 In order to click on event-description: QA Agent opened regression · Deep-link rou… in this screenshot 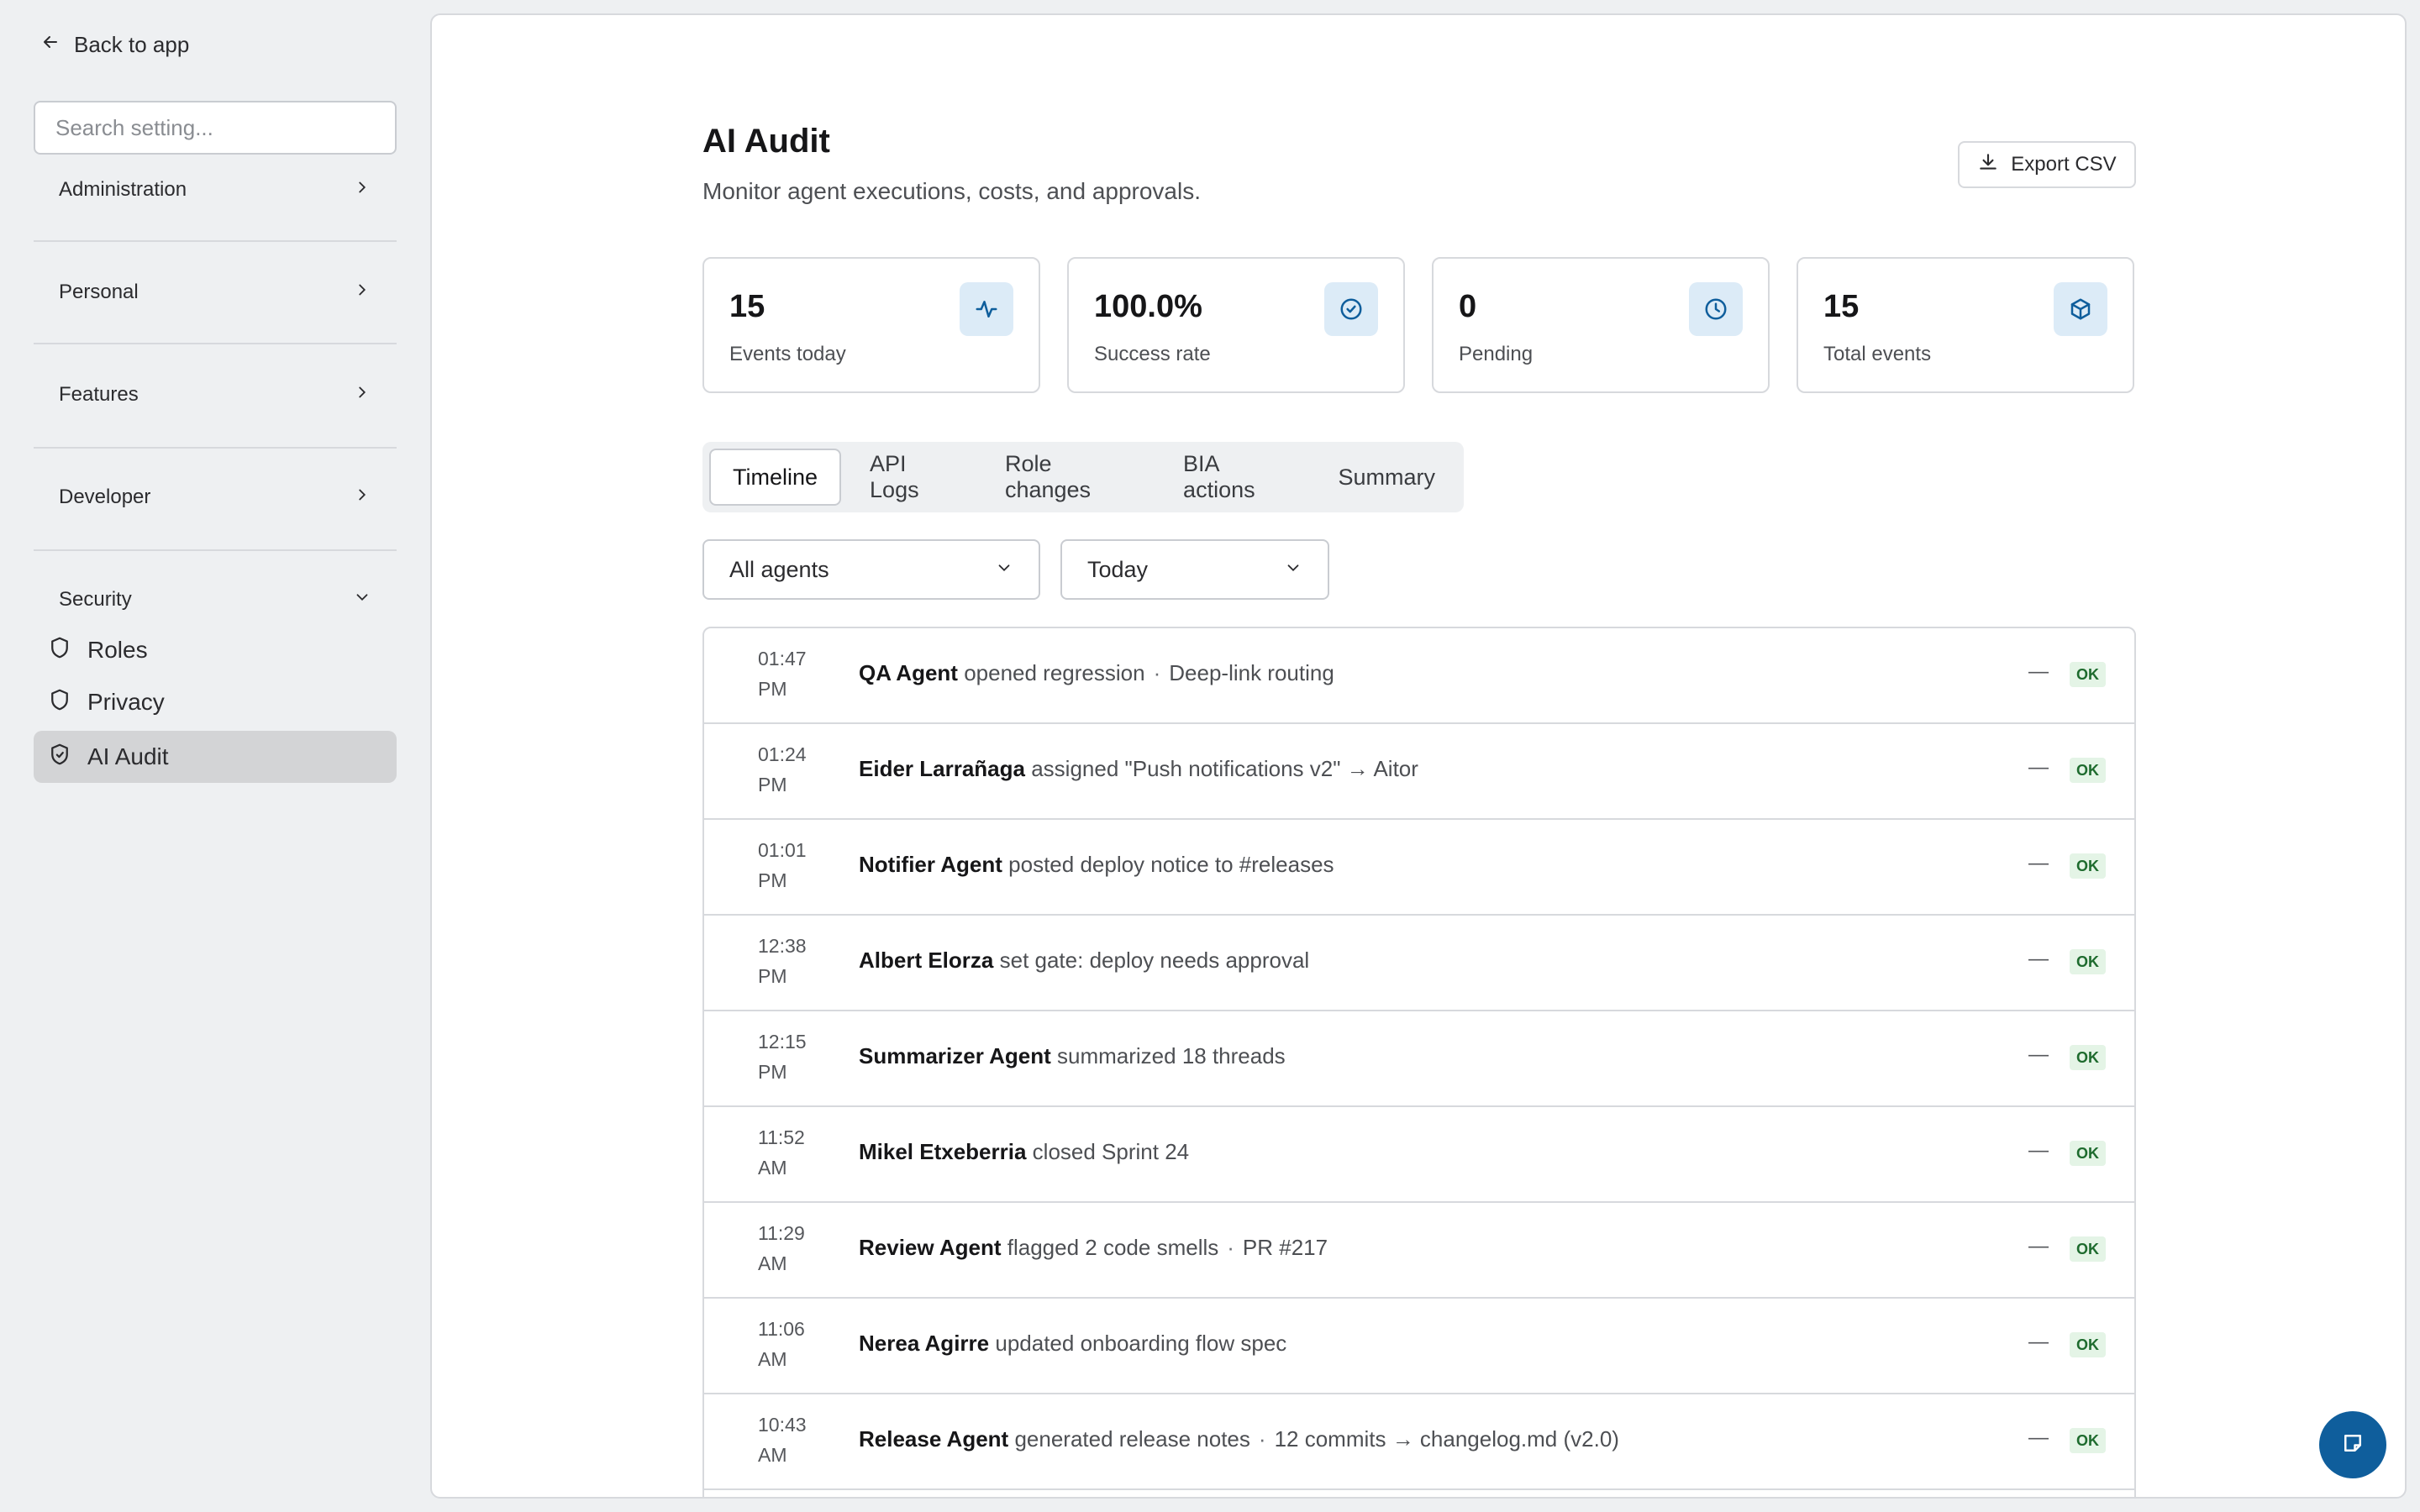, I will do `click(1096, 673)`.